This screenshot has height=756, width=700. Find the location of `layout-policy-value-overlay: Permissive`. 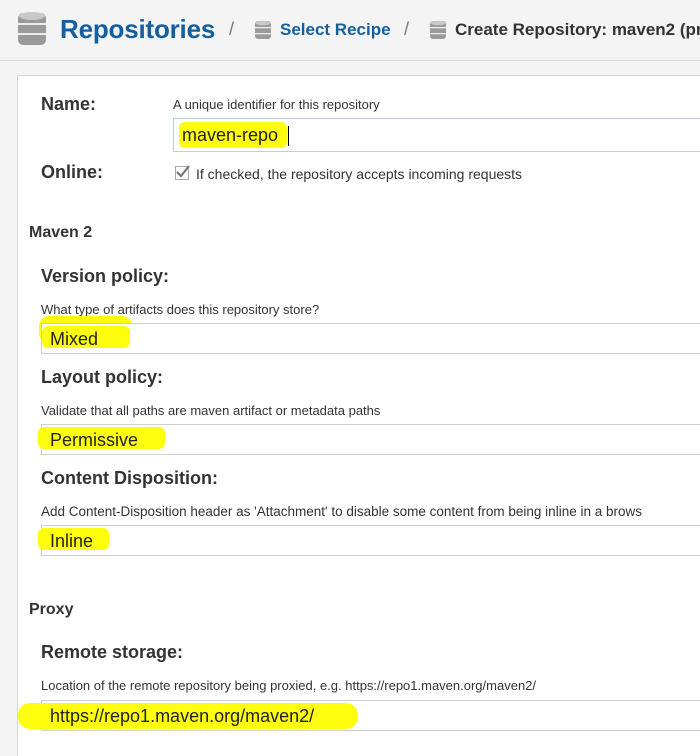

layout-policy-value-overlay: Permissive is located at coordinates (94, 440).